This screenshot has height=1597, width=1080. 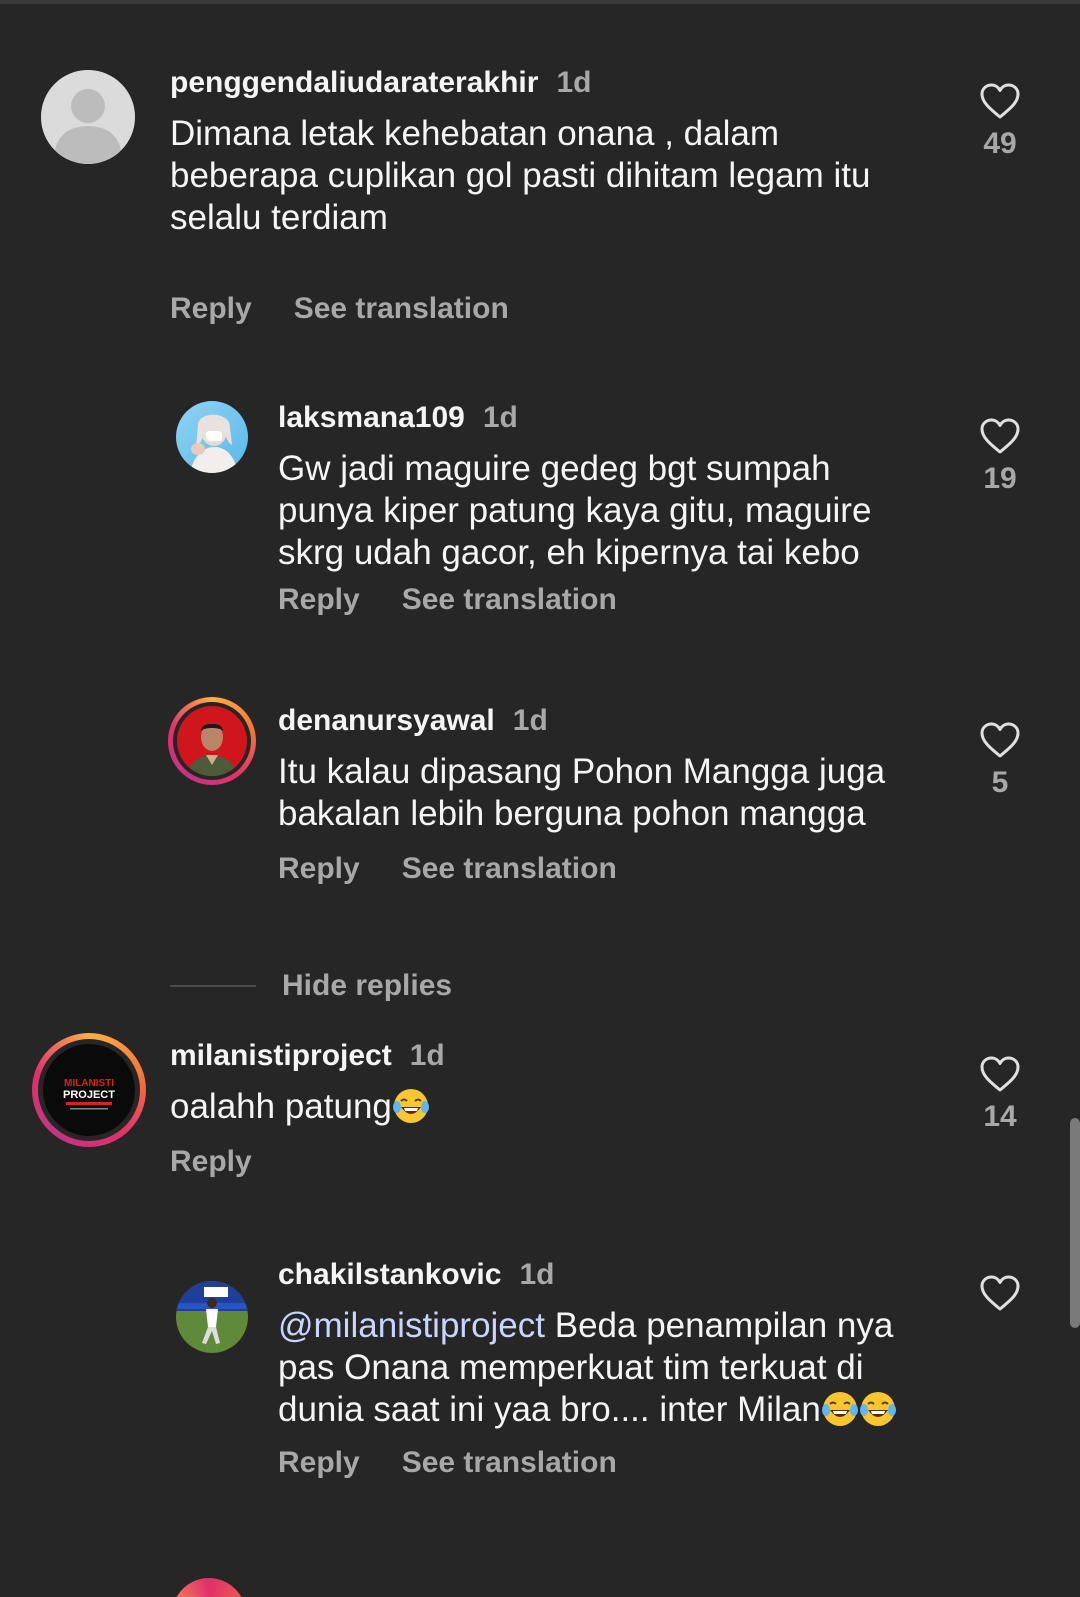 I want to click on comment-body: milanistiproject 1d oalahh patung Reply, so click(x=550, y=1109).